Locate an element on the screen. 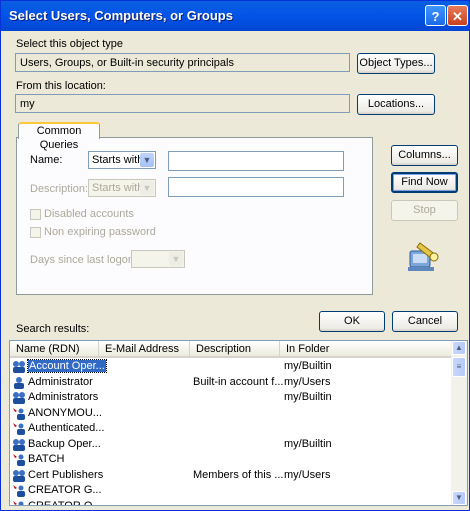 Image resolution: width=470 pixels, height=511 pixels. cancel-button: Cancel is located at coordinates (425, 321).